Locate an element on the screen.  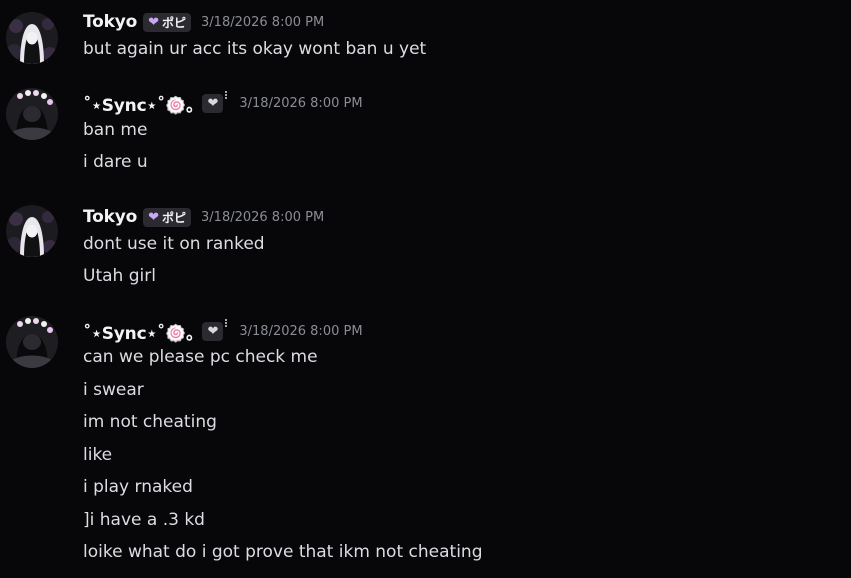
message-text: like is located at coordinates (98, 455).